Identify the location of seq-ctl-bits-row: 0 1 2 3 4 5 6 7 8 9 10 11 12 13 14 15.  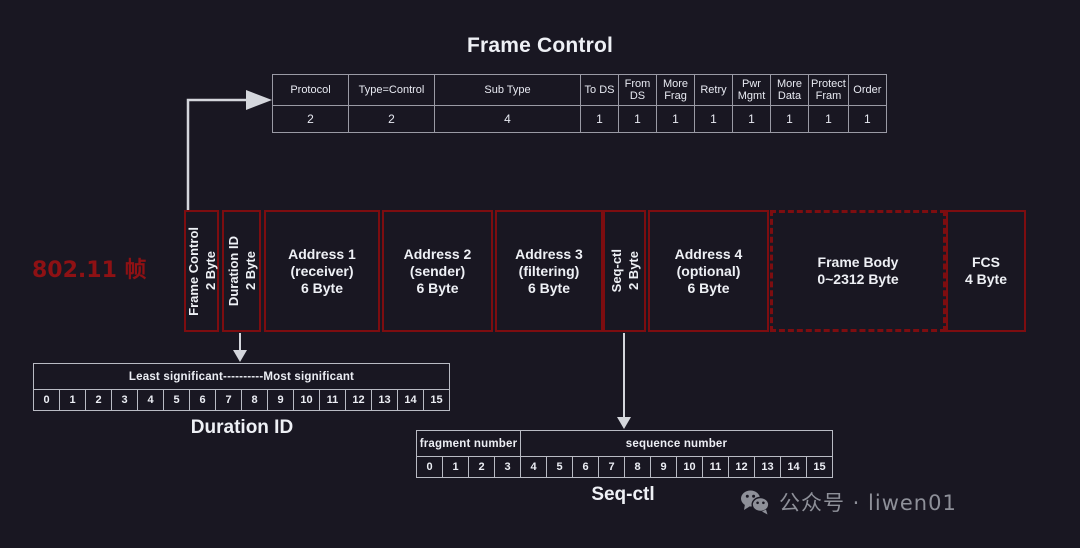
(624, 467).